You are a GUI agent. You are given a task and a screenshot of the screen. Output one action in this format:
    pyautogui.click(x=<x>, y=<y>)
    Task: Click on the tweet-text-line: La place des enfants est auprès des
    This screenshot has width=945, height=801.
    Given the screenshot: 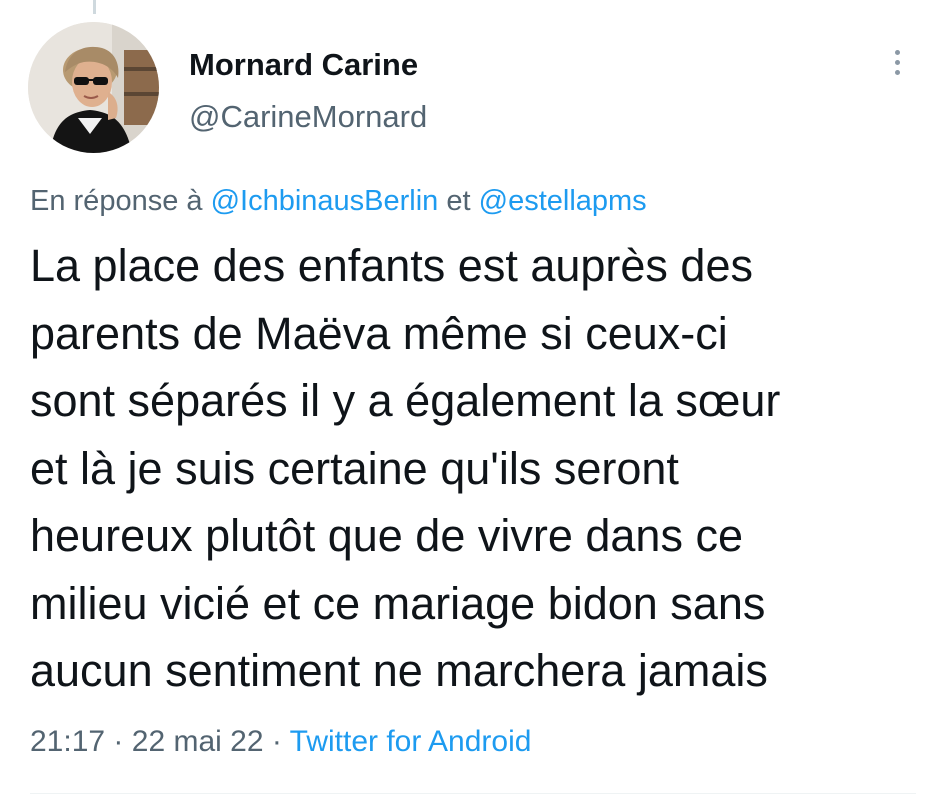 What is the action you would take?
    pyautogui.click(x=391, y=265)
    